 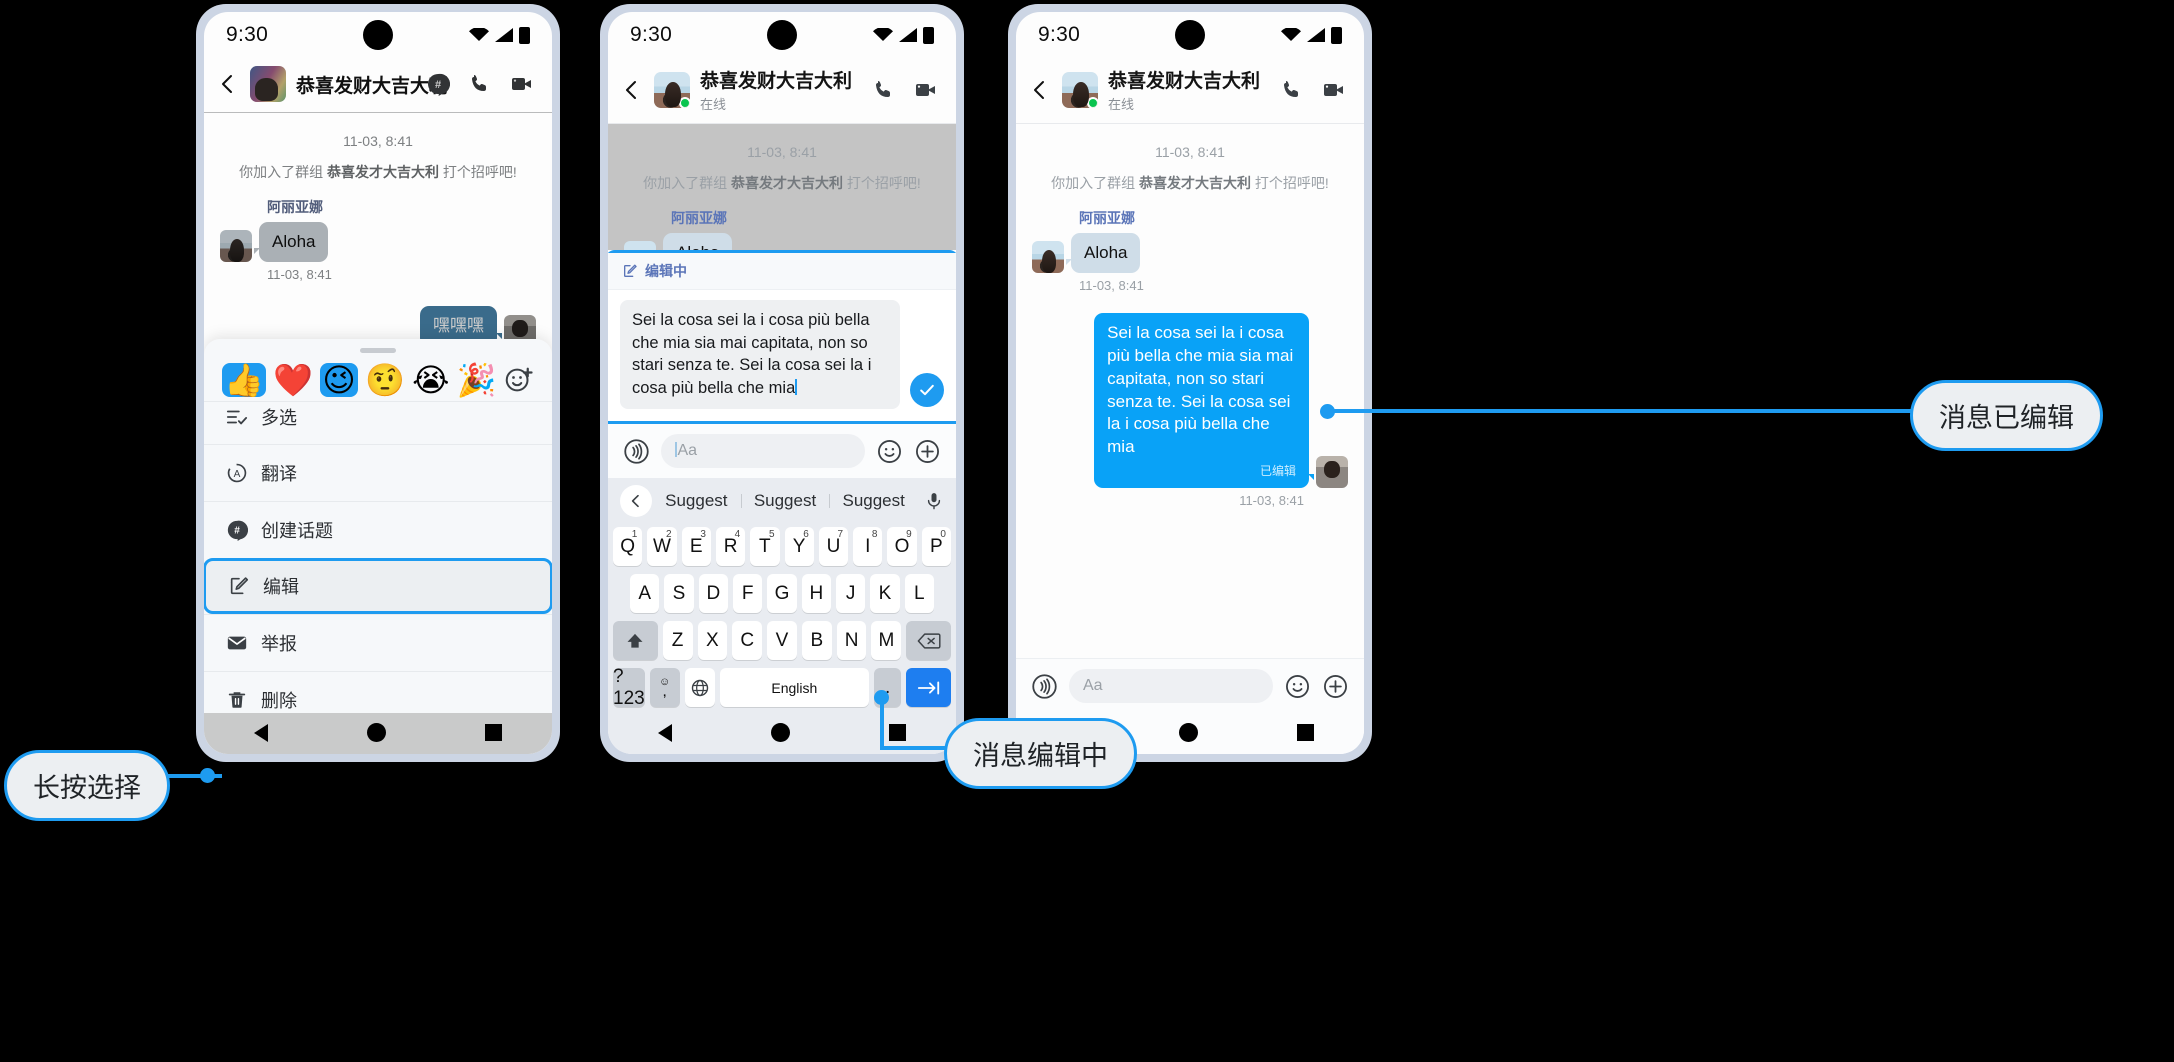 I want to click on menu-item-create-thread: # 创建话题, so click(x=378, y=529).